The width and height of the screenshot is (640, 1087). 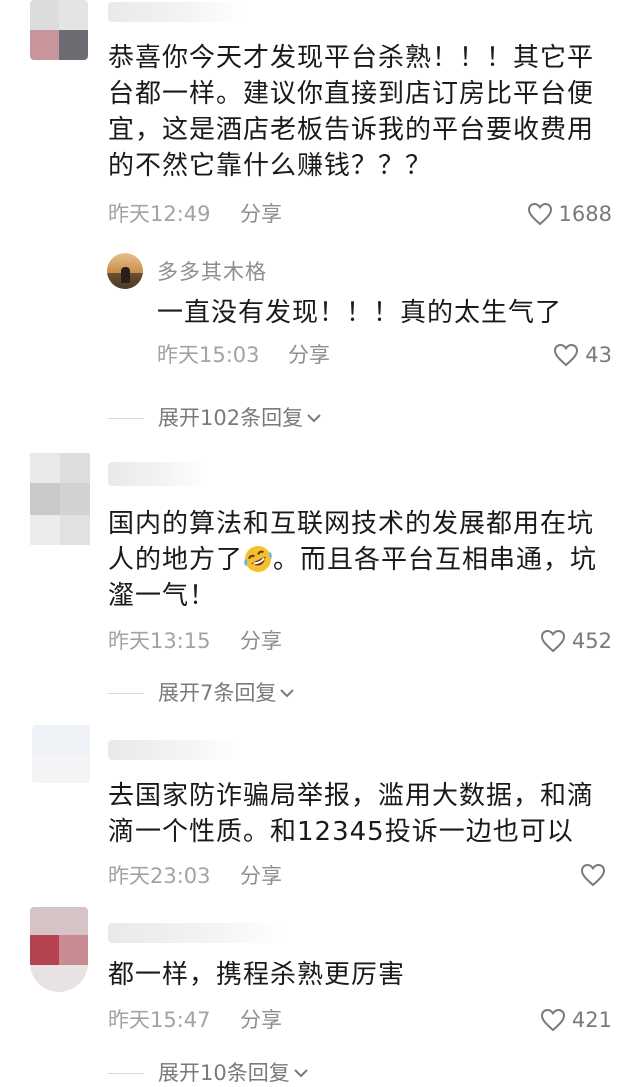 What do you see at coordinates (351, 814) in the screenshot?
I see `comment-body: 去国家防诈骗局举报，滥用大数据，和滴滴一个性质。和12345投诉一边也可以` at bounding box center [351, 814].